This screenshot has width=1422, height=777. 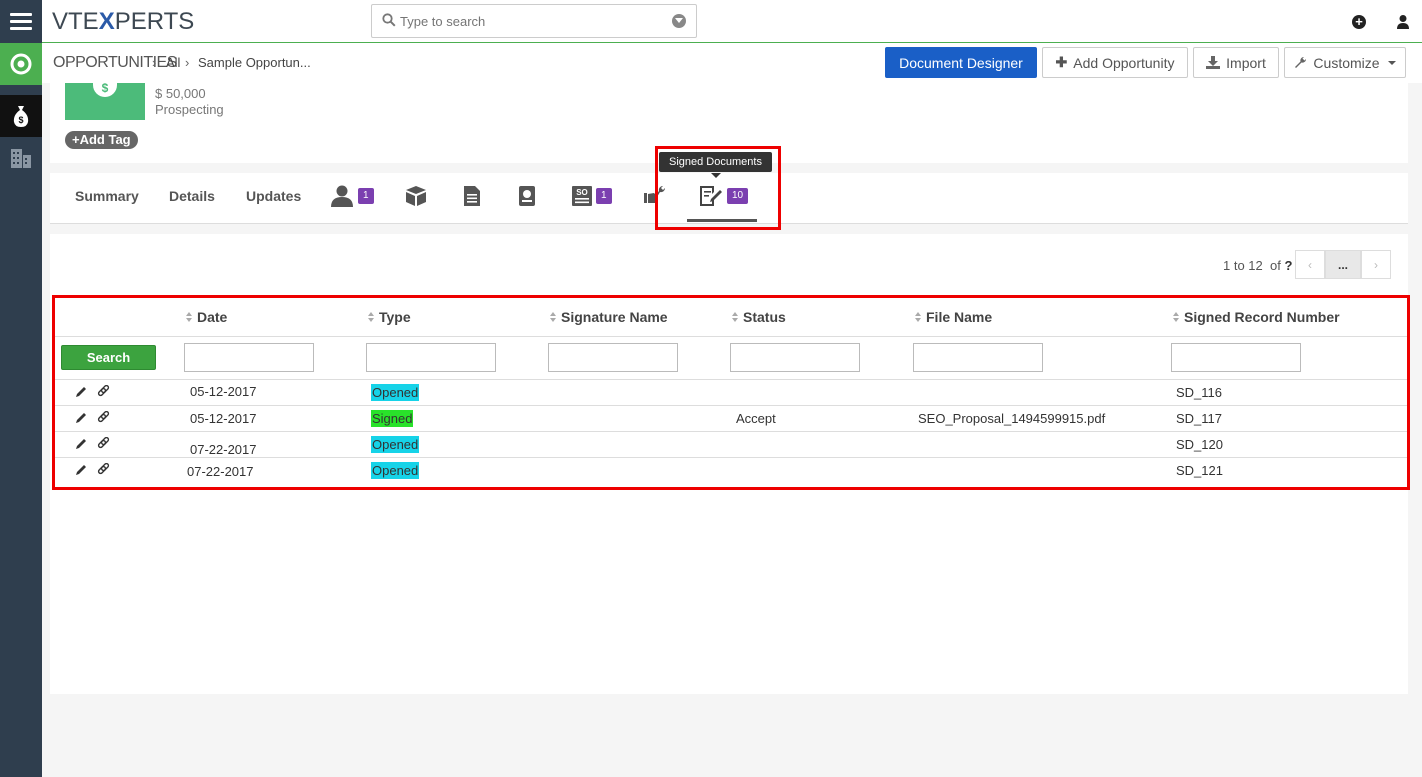 I want to click on tab-details: Details, so click(x=192, y=196).